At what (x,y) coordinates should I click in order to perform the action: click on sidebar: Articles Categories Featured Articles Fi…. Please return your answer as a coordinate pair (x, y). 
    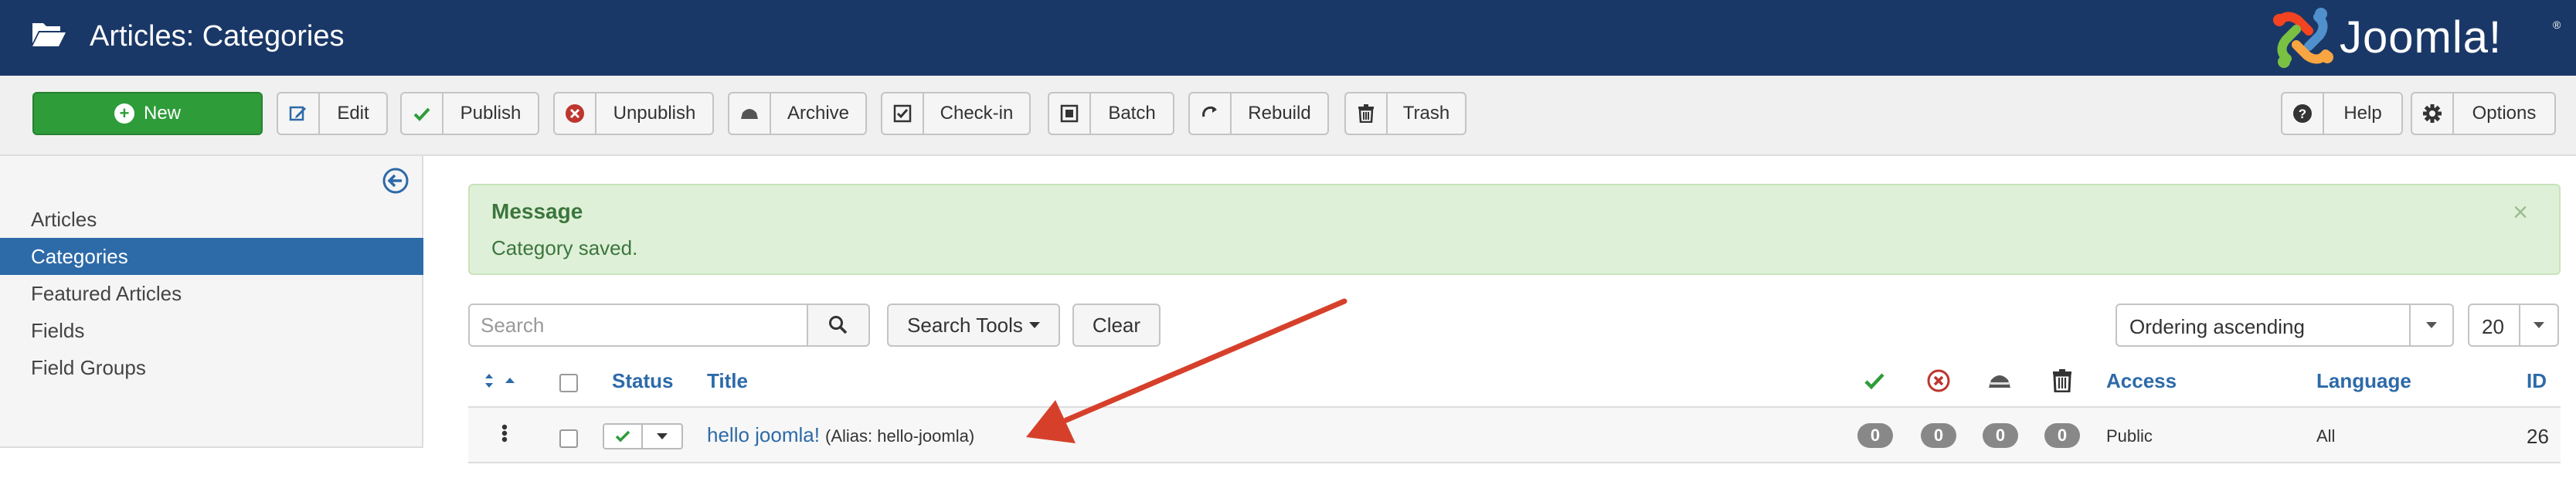
    Looking at the image, I should click on (211, 302).